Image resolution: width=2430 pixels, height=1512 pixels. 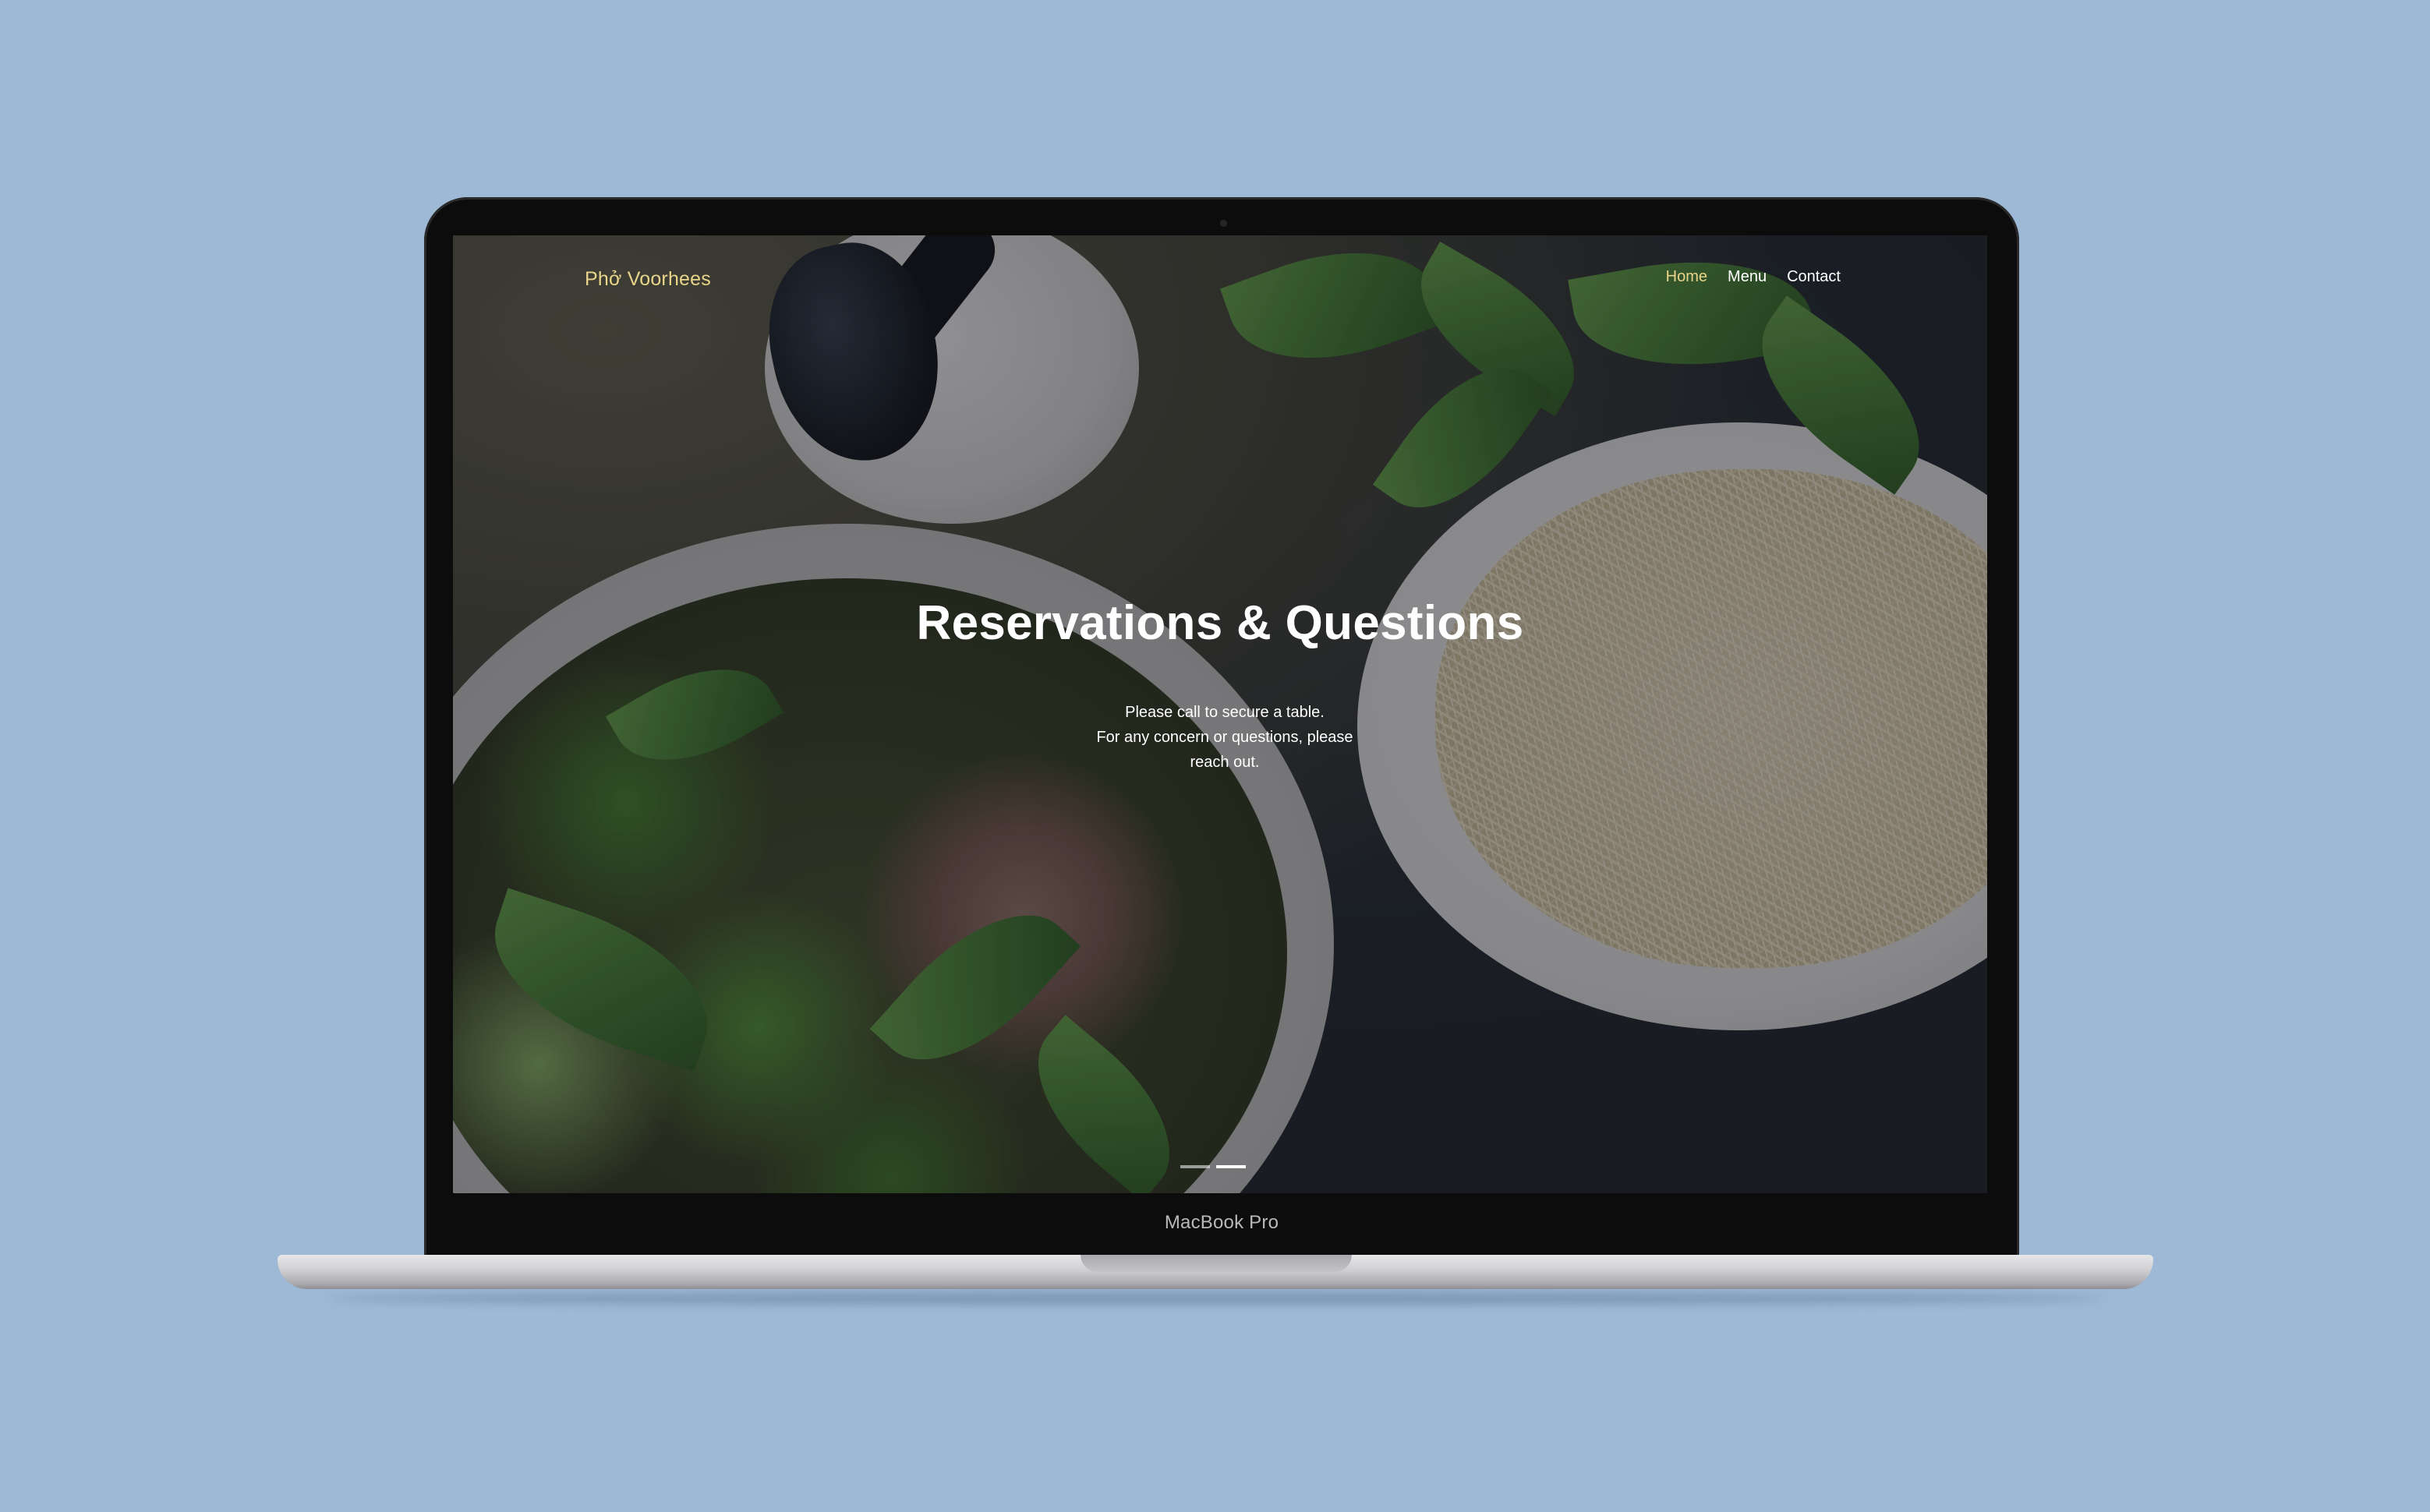 I want to click on main-nav: Home Menu Contact, so click(x=1754, y=277).